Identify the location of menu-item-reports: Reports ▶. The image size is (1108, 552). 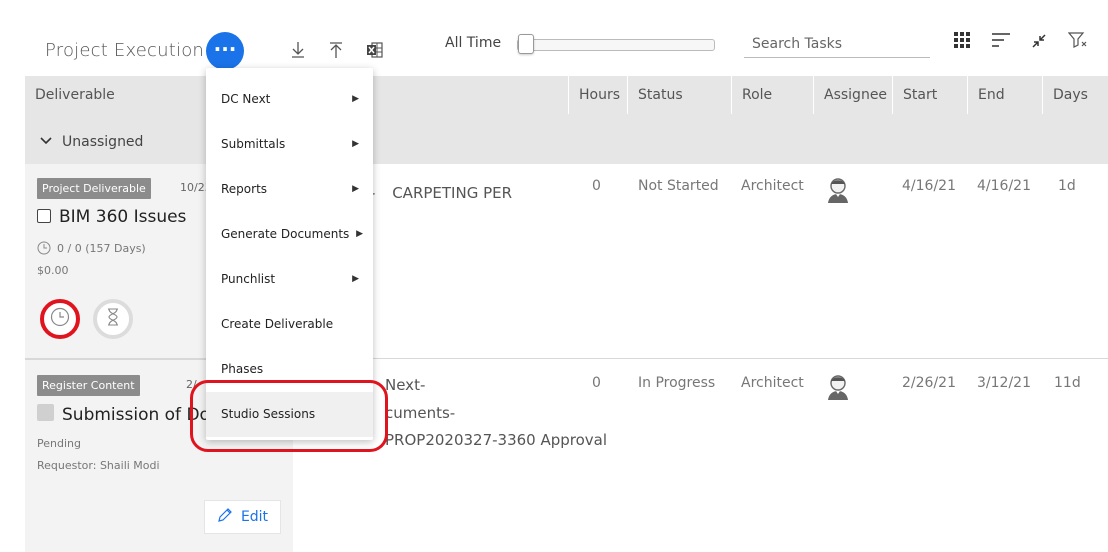
(289, 189).